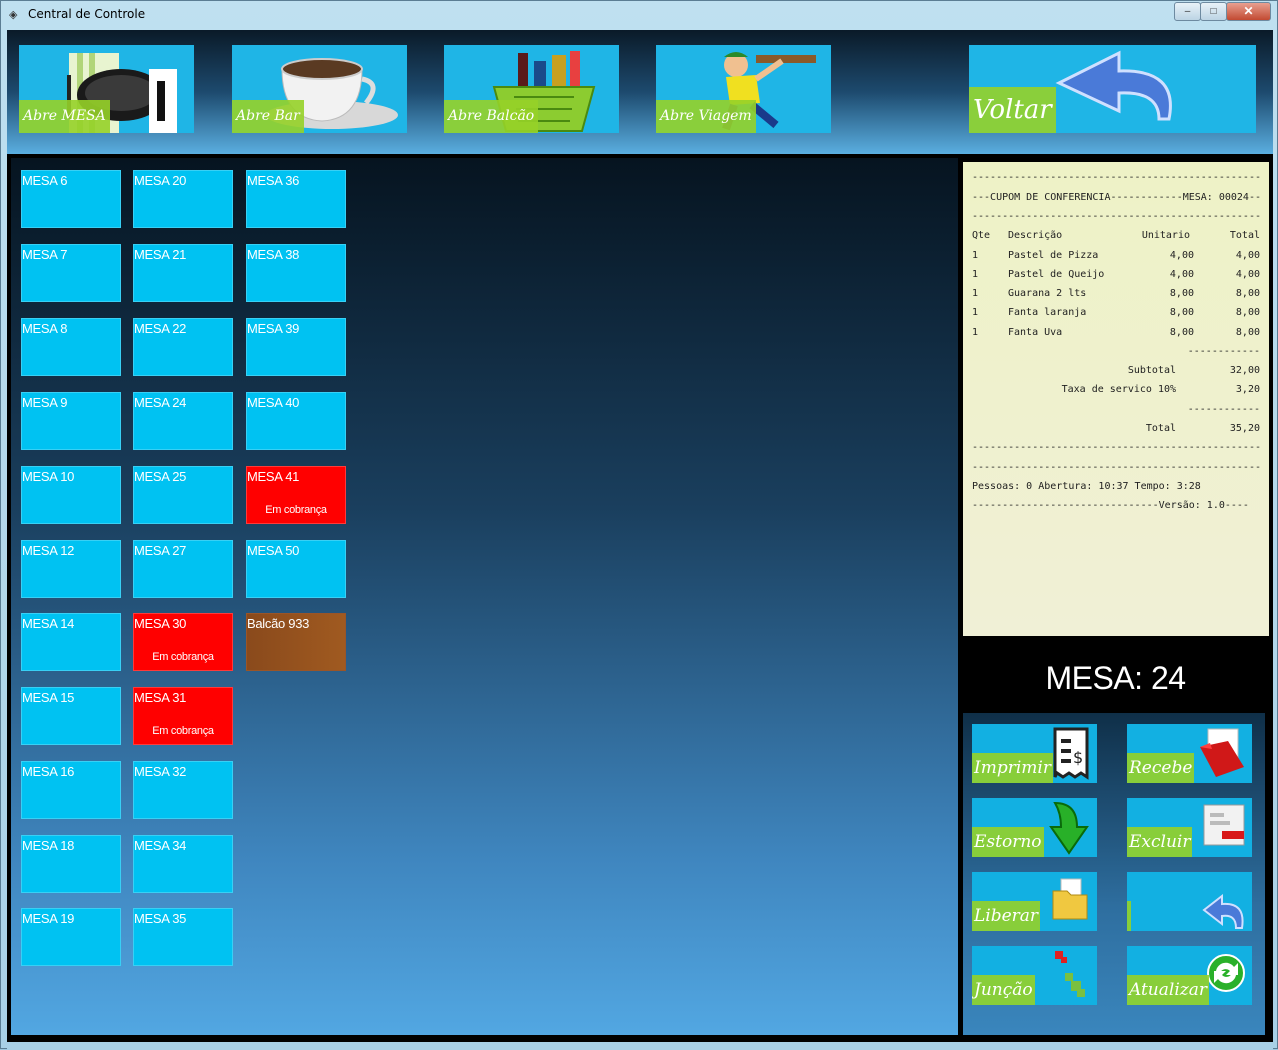  Describe the element at coordinates (183, 495) in the screenshot. I see `table-tile: MESA 25` at that location.